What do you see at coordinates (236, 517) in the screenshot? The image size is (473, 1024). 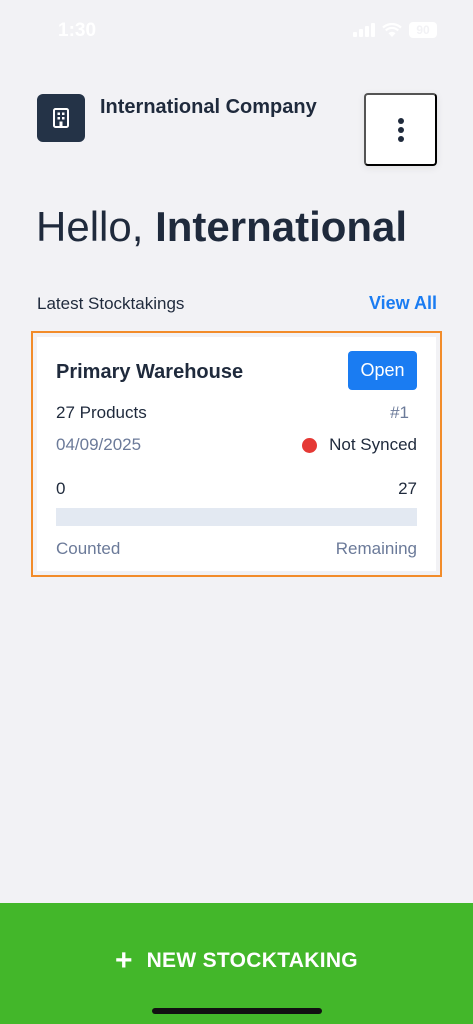 I see `progress-bar` at bounding box center [236, 517].